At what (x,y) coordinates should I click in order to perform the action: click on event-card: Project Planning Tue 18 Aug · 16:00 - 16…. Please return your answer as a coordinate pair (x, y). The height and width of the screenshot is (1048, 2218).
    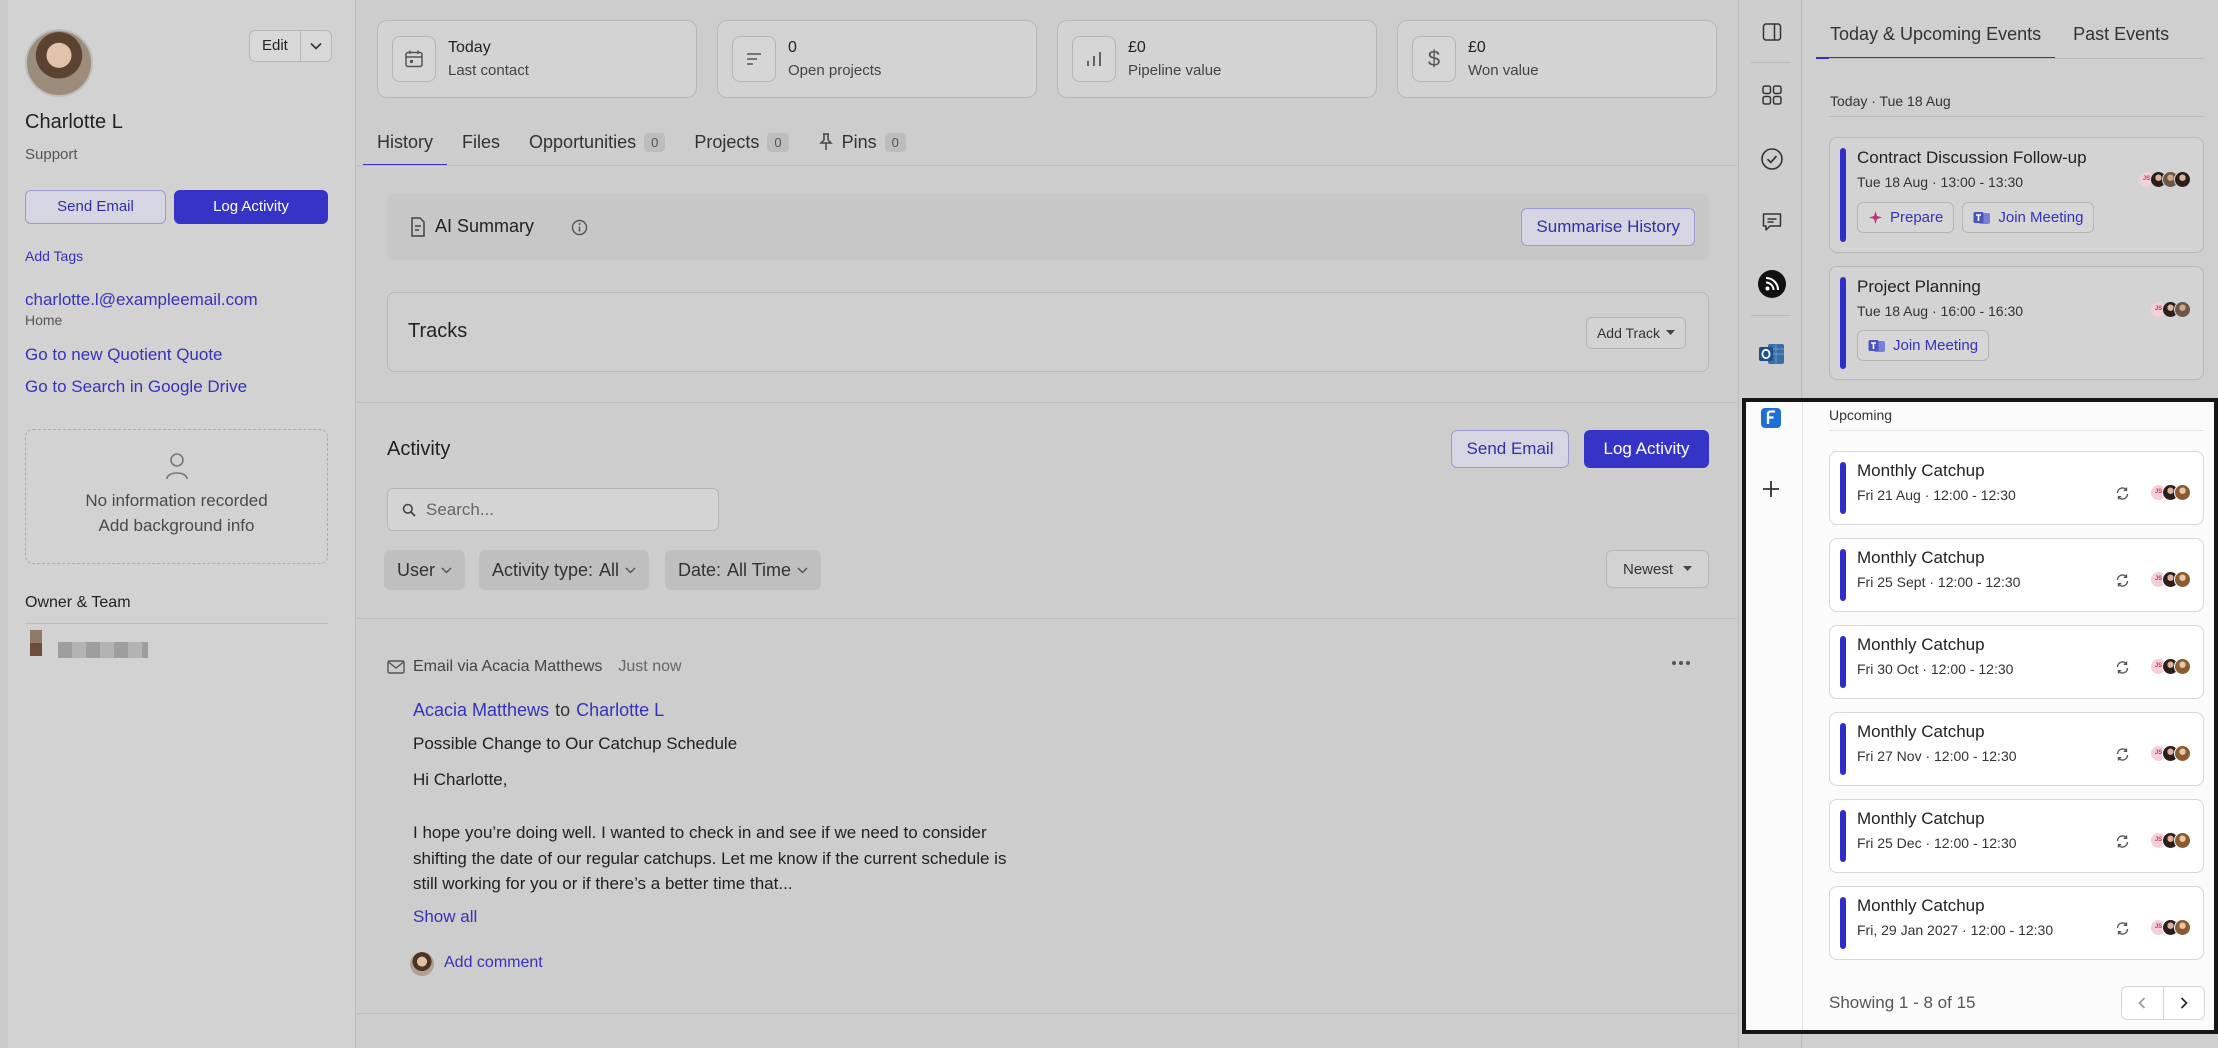
    Looking at the image, I should click on (2016, 323).